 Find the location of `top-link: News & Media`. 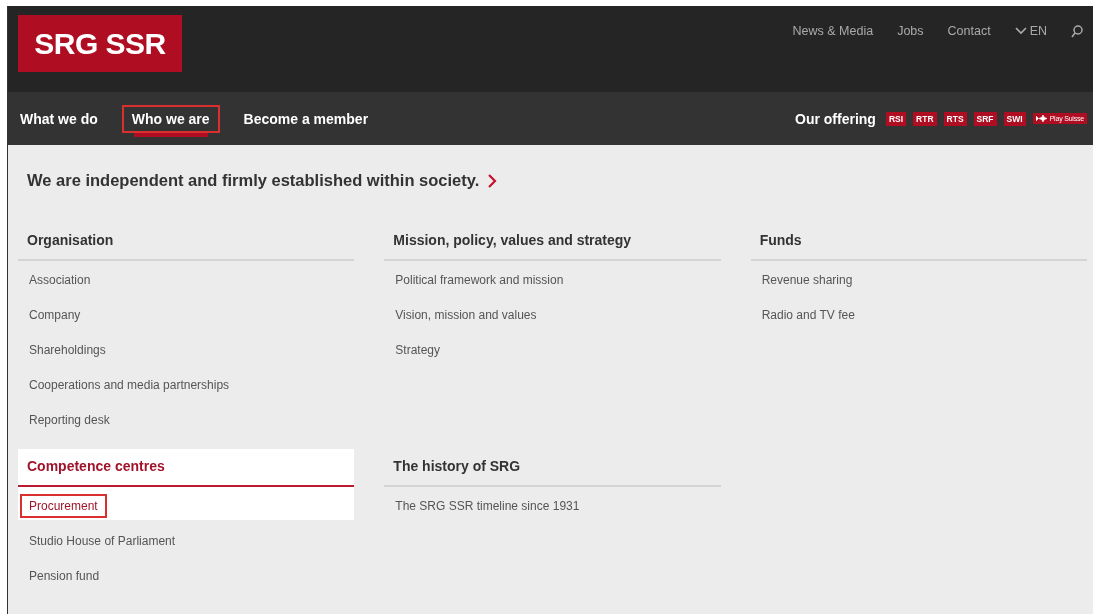

top-link: News & Media is located at coordinates (833, 31).